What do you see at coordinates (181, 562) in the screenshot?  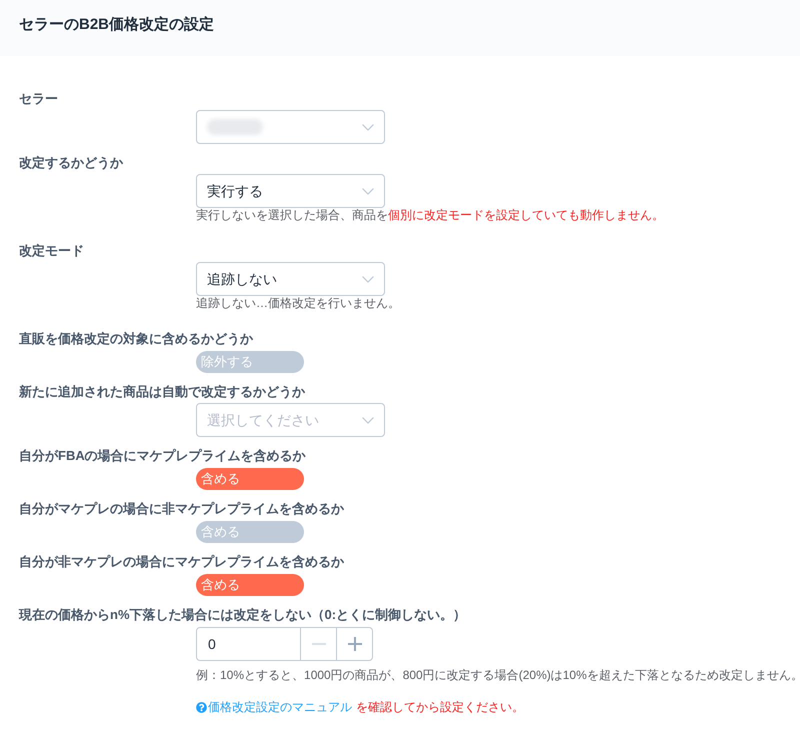 I see `field-label: 自分が非マケプレの場合にマケプレプライムを含めるか` at bounding box center [181, 562].